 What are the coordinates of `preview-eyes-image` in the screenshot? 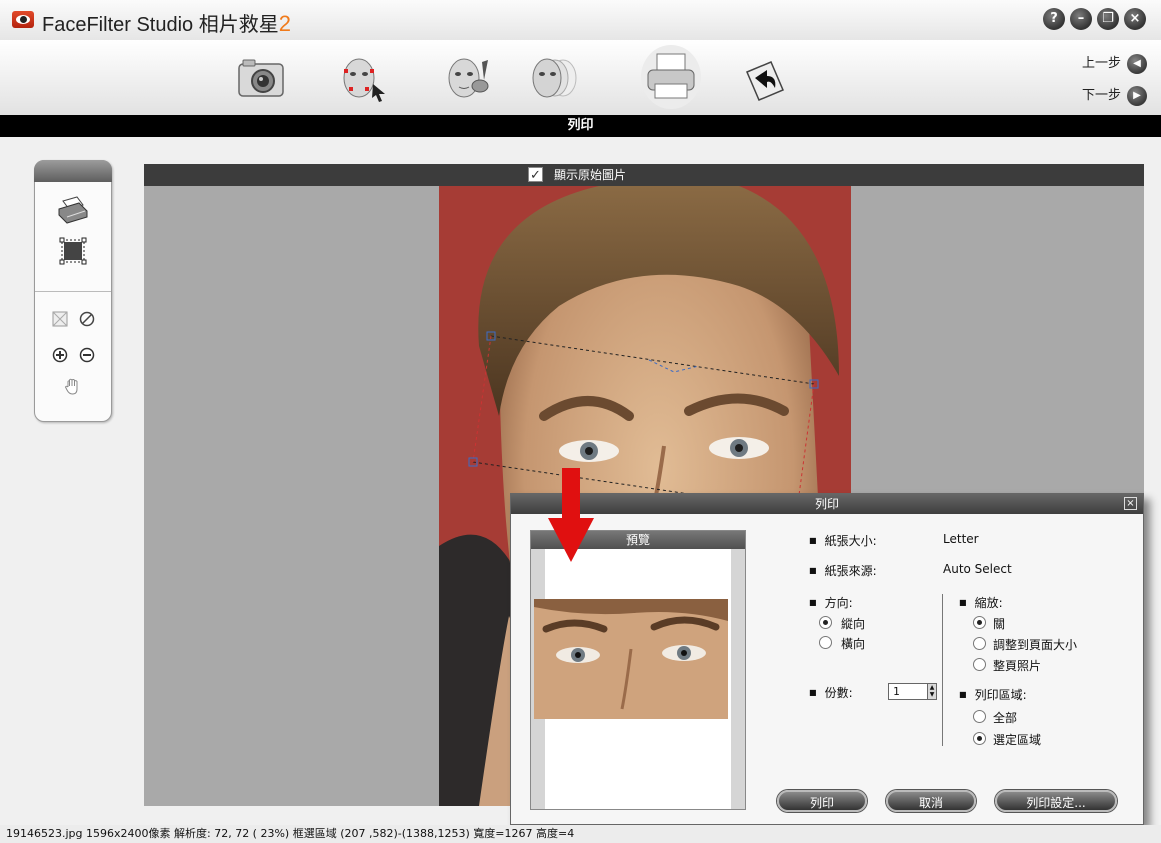 It's located at (631, 659).